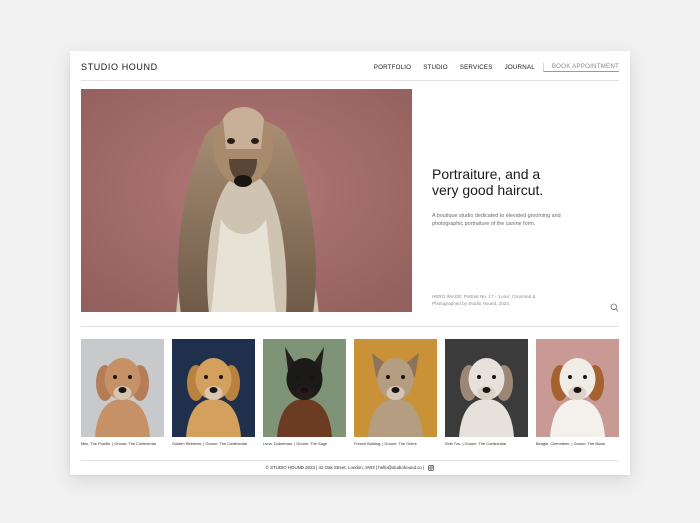 This screenshot has width=700, height=523. I want to click on nav-services: SERVICES, so click(476, 67).